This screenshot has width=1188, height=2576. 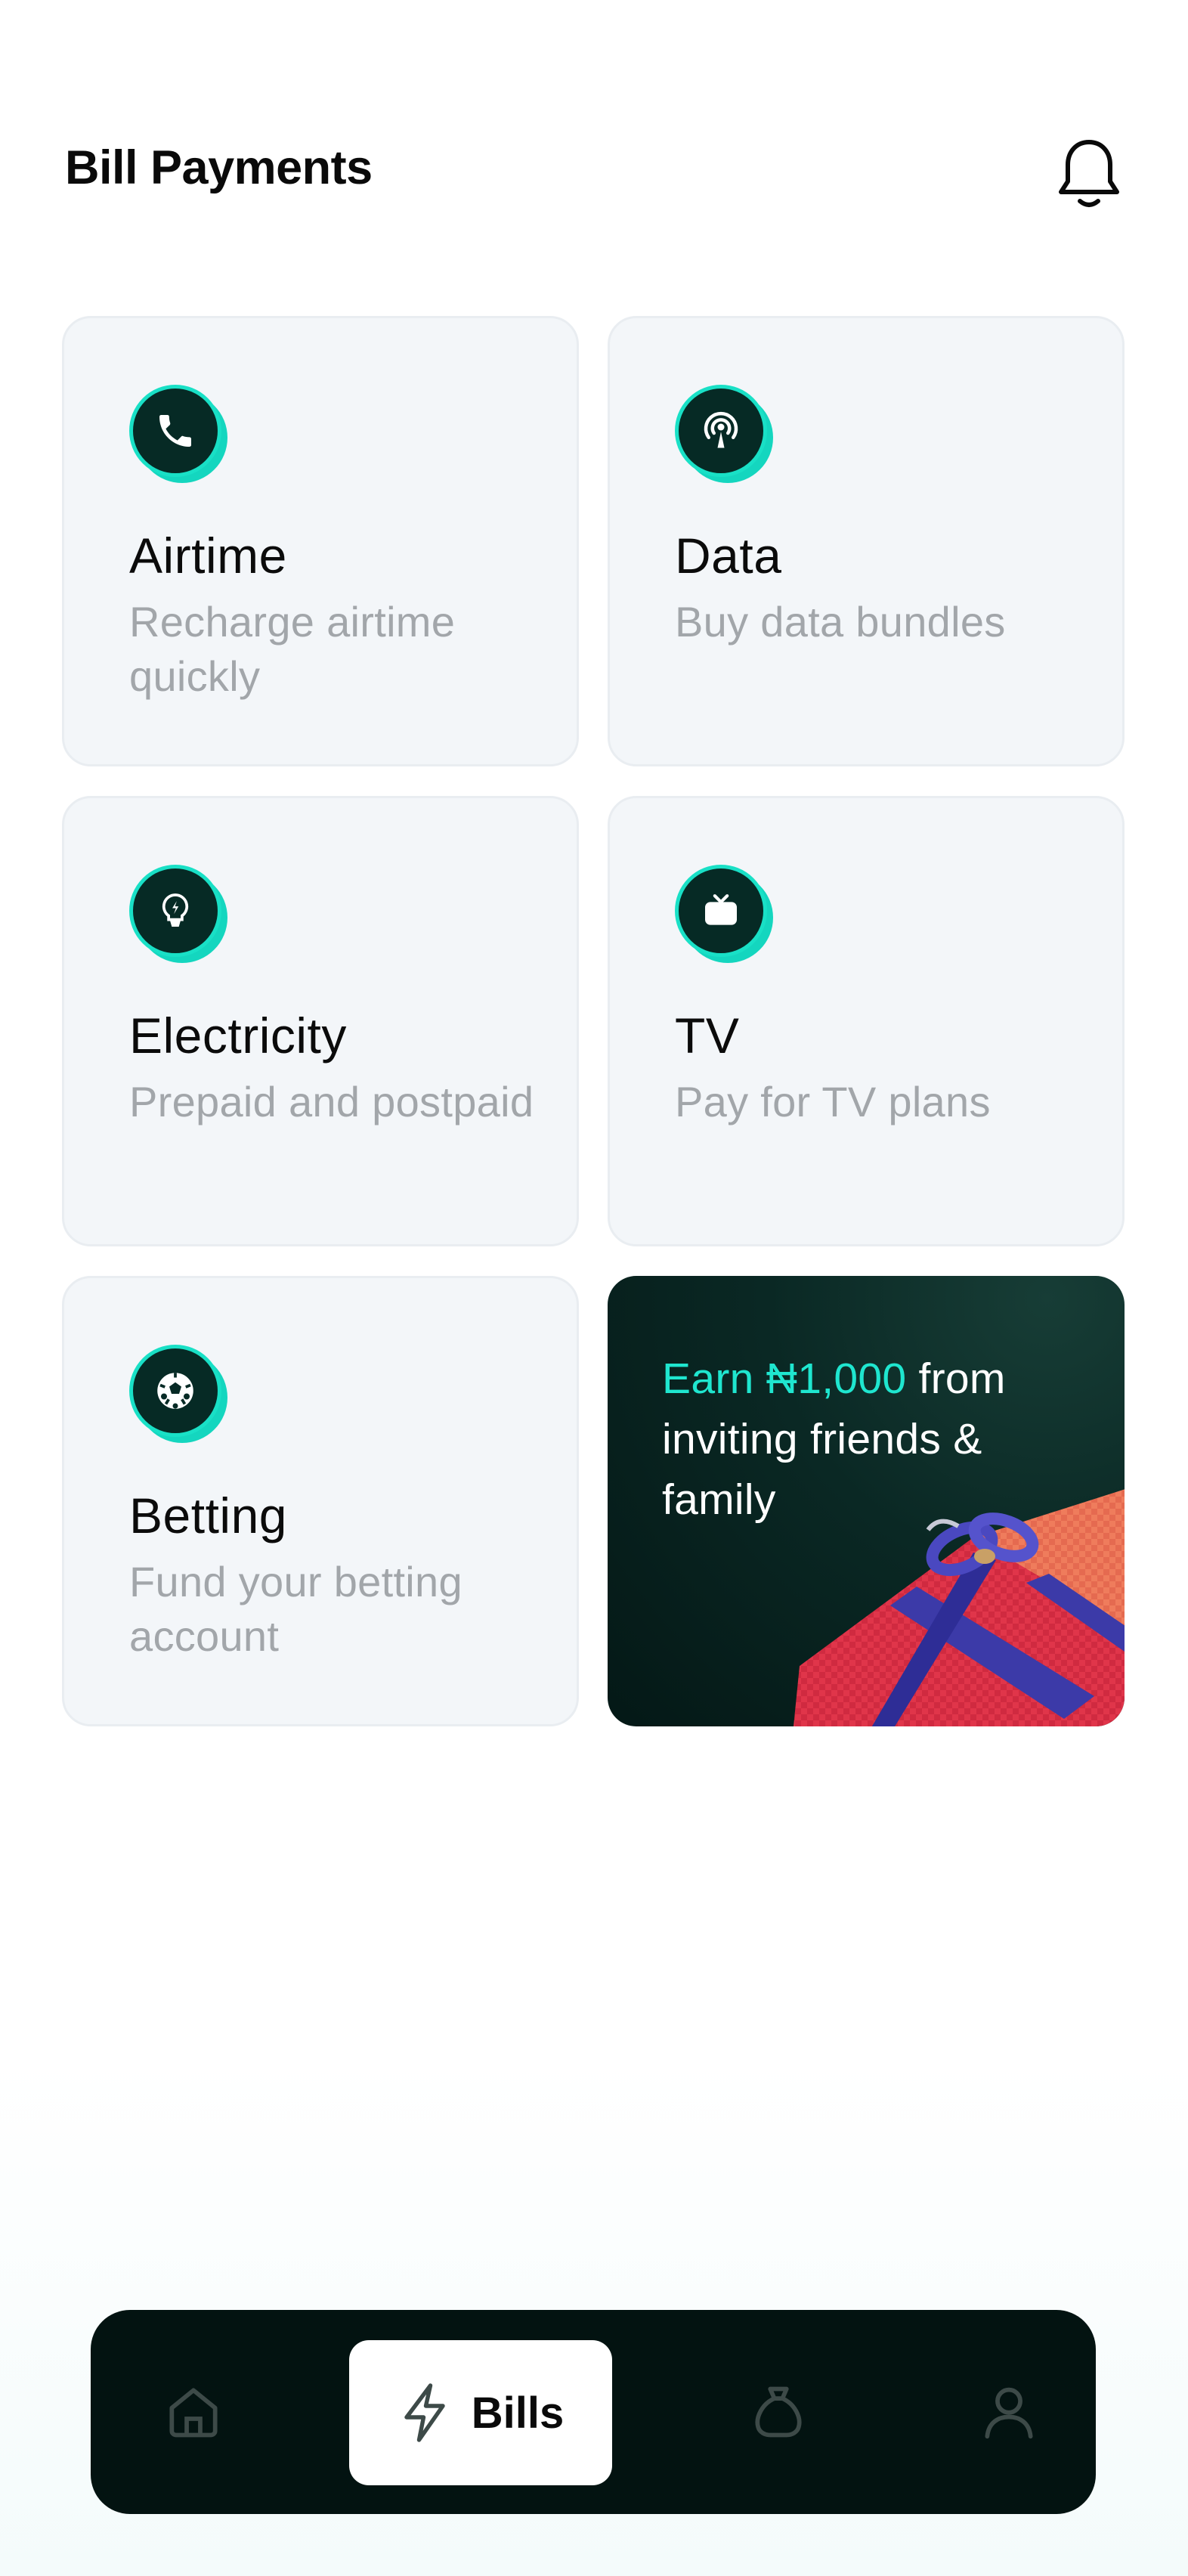 What do you see at coordinates (219, 167) in the screenshot?
I see `page-title: Bill Payments` at bounding box center [219, 167].